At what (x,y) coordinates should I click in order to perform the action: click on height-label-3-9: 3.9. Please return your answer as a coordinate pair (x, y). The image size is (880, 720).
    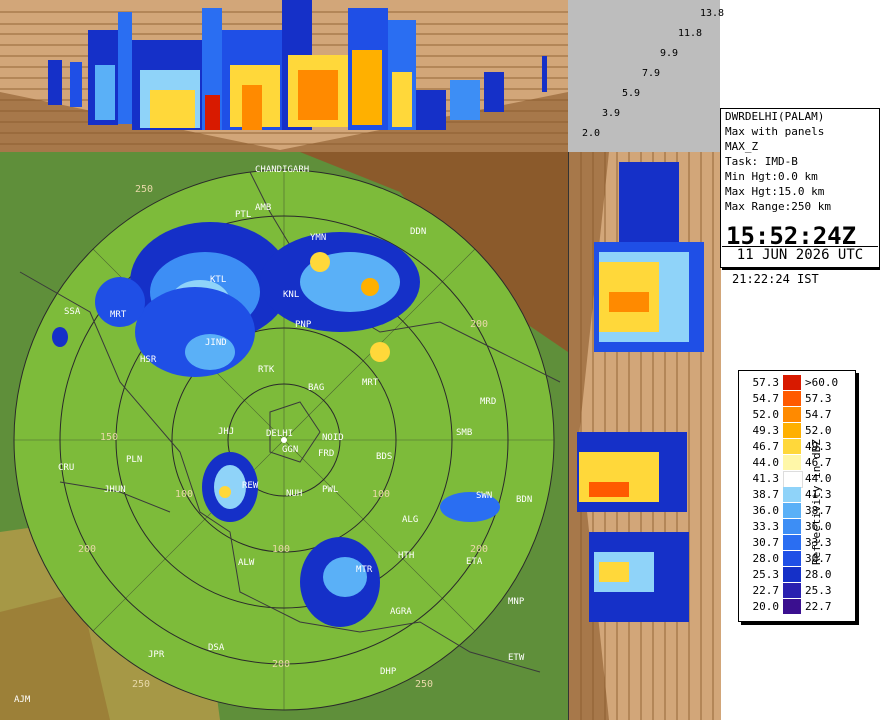
    Looking at the image, I should click on (611, 113).